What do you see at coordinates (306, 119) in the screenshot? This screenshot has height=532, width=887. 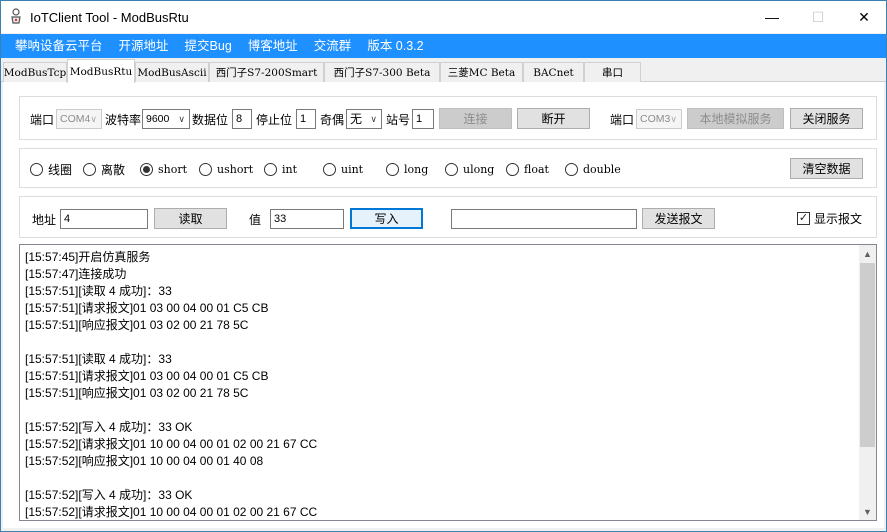 I see `stopbits-input: 1` at bounding box center [306, 119].